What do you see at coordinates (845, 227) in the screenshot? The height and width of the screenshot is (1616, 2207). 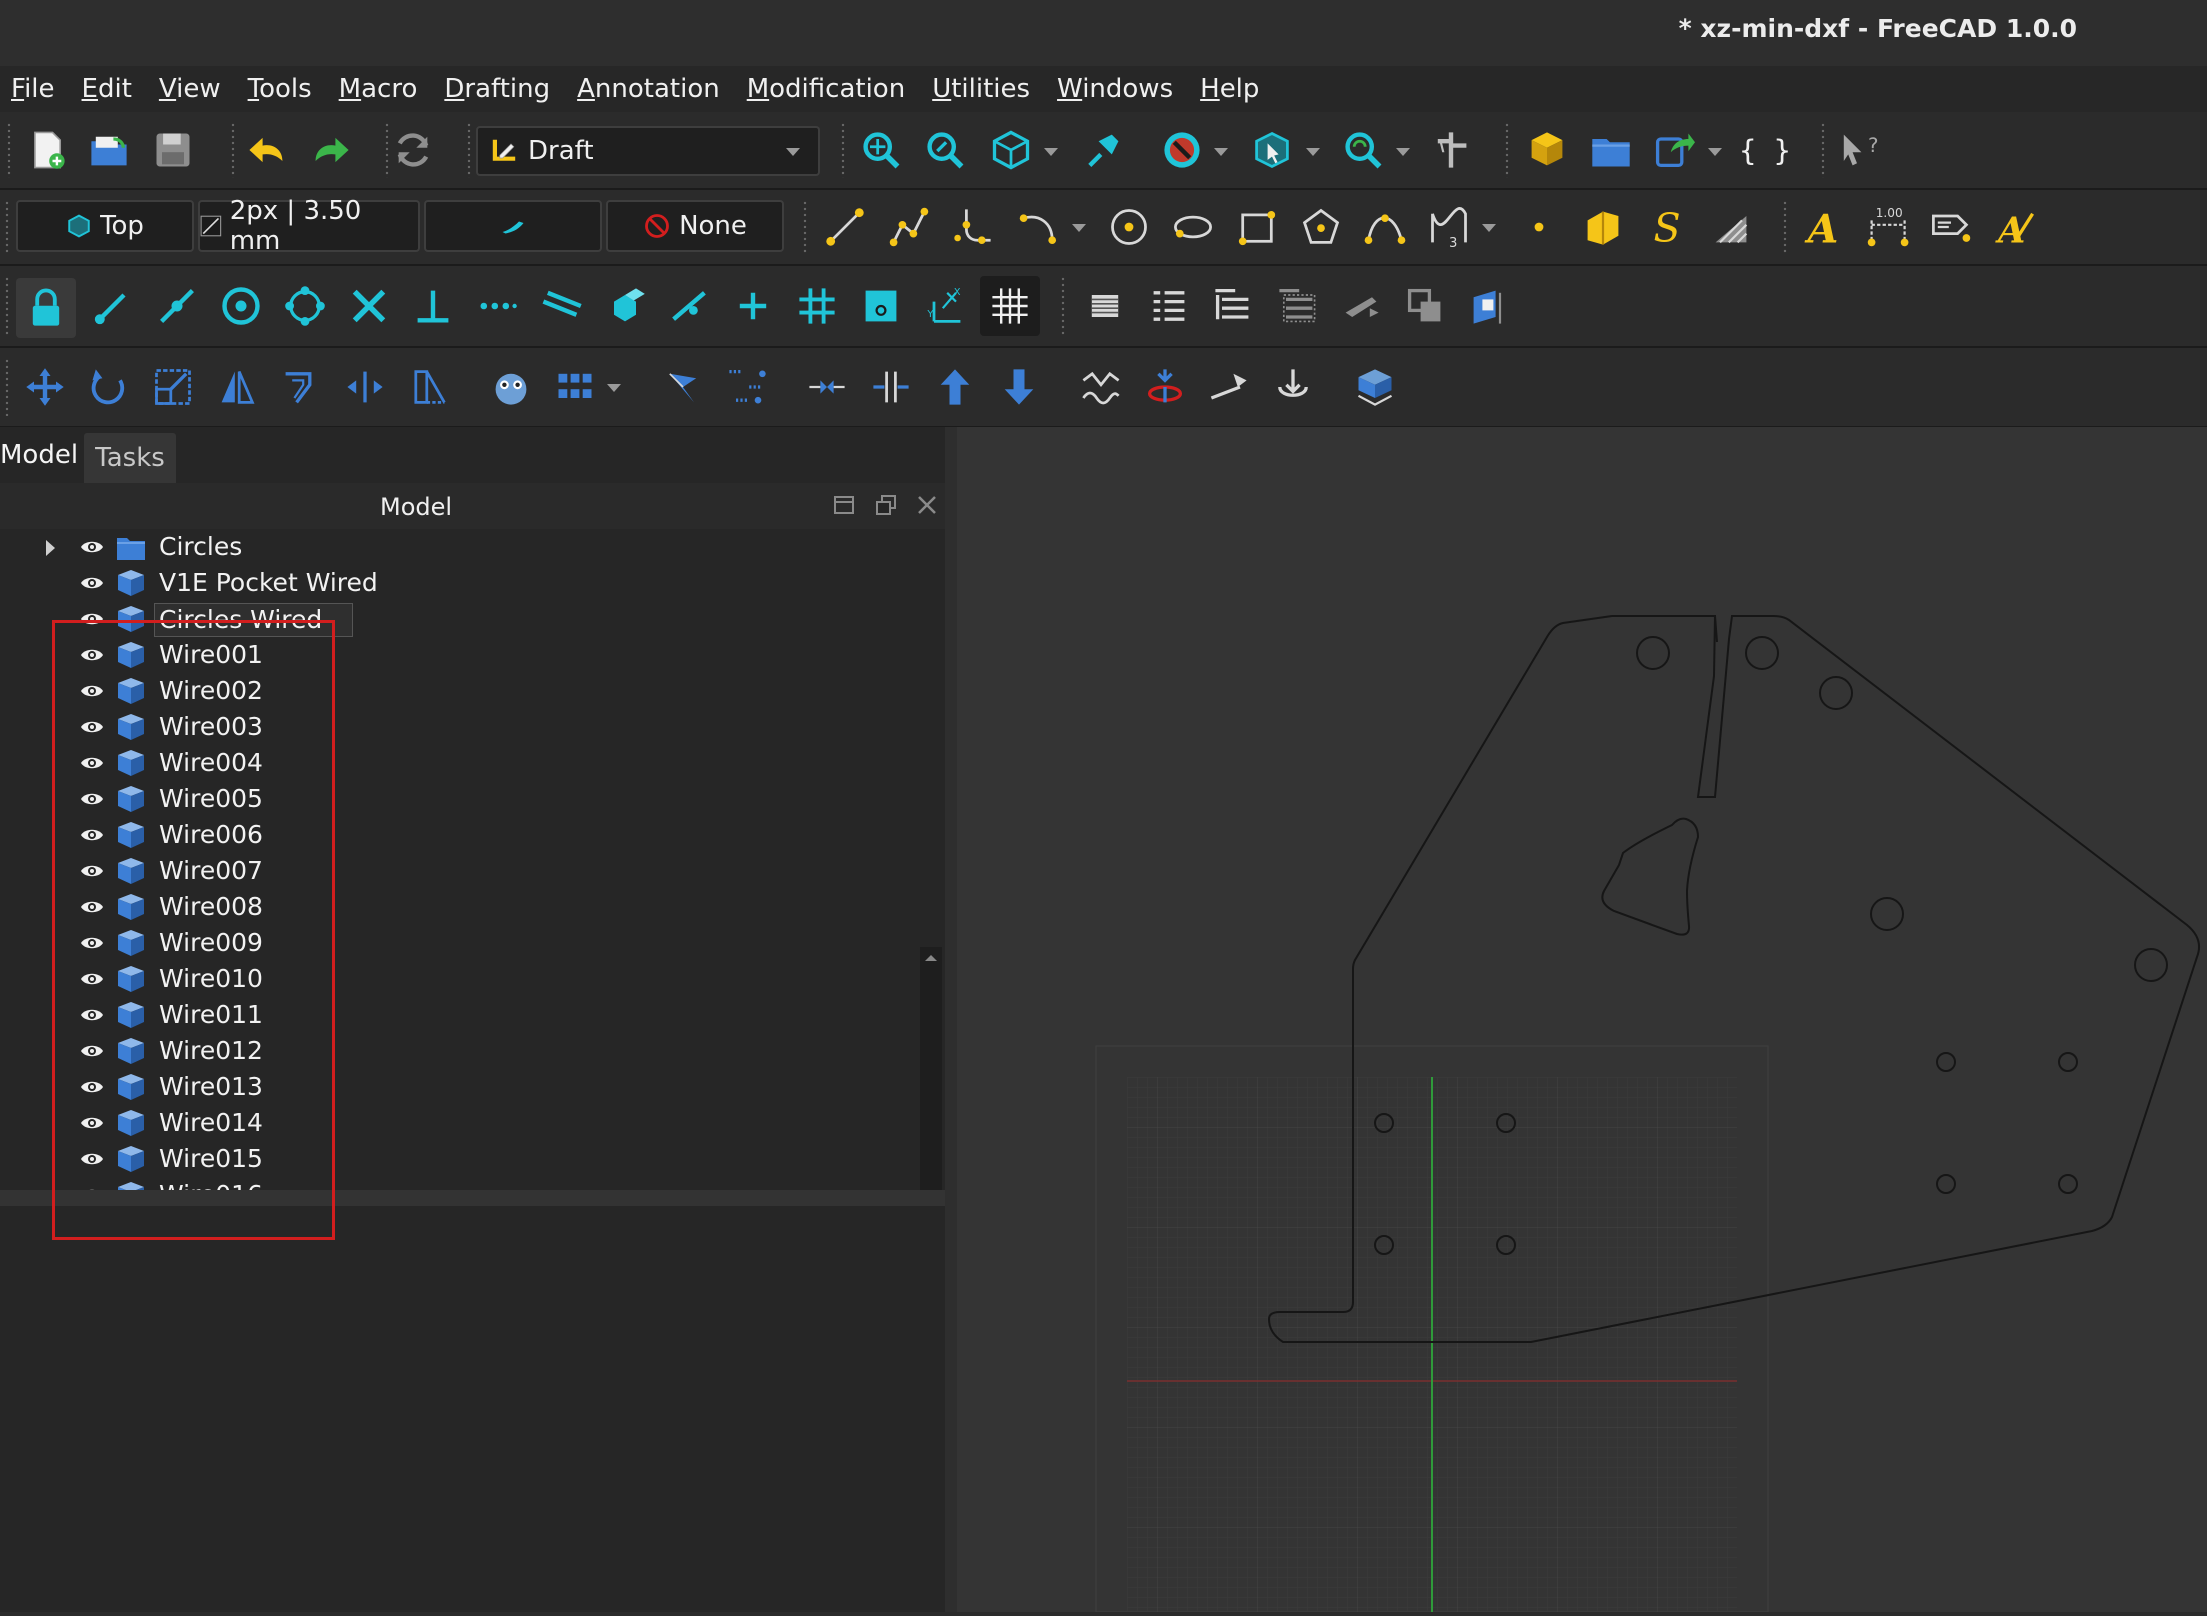 I see `draw-line-button` at bounding box center [845, 227].